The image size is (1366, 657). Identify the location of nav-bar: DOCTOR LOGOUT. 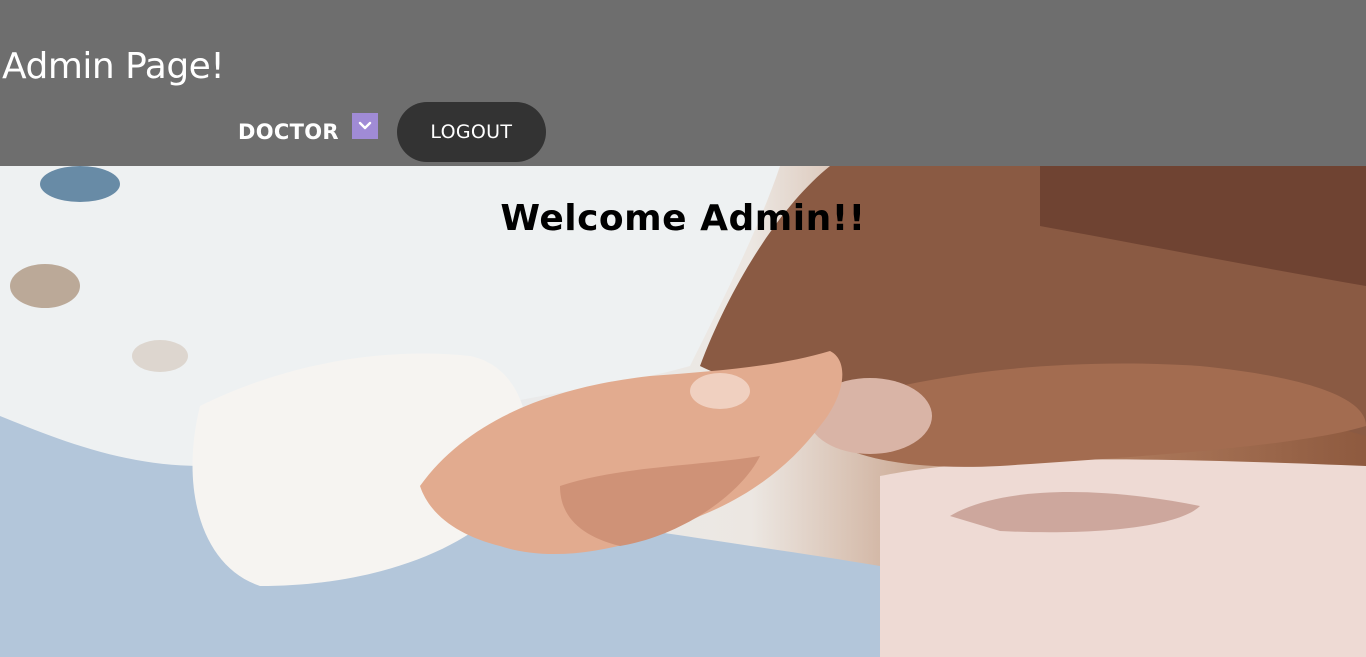
(392, 132).